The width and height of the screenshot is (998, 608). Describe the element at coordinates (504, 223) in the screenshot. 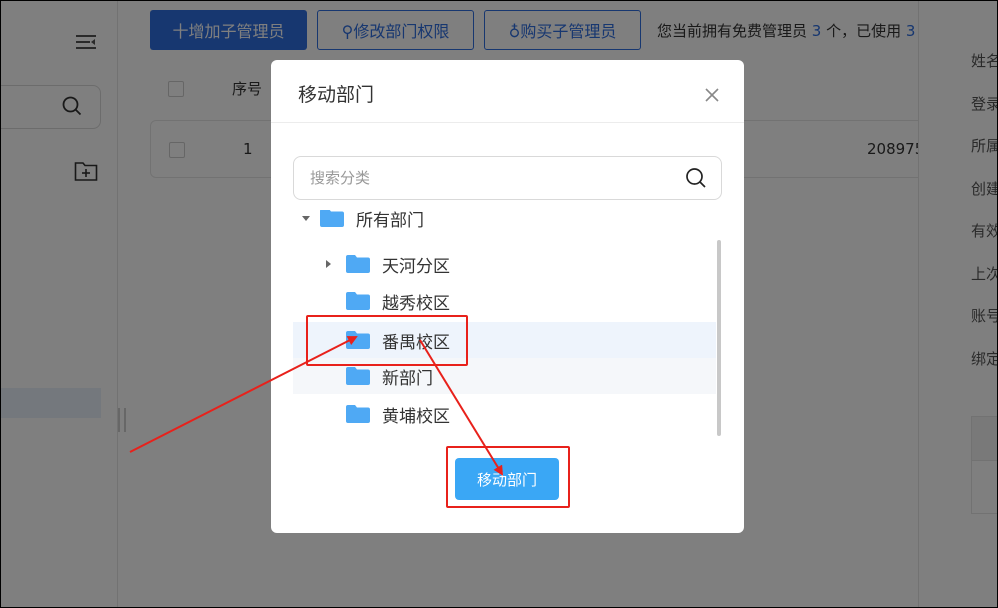

I see `tree-node-root: 所有部门` at that location.